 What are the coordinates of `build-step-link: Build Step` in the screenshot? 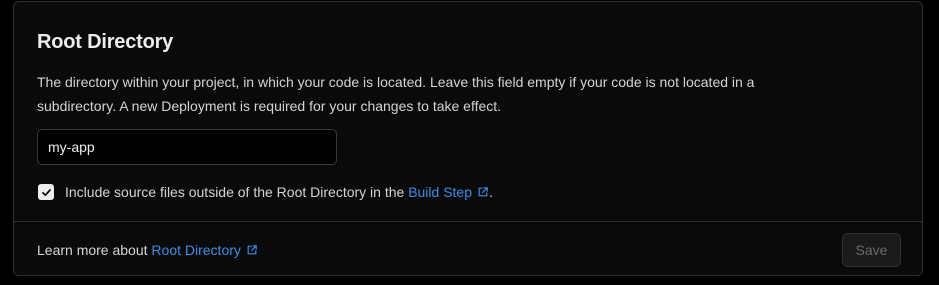 It's located at (448, 192).